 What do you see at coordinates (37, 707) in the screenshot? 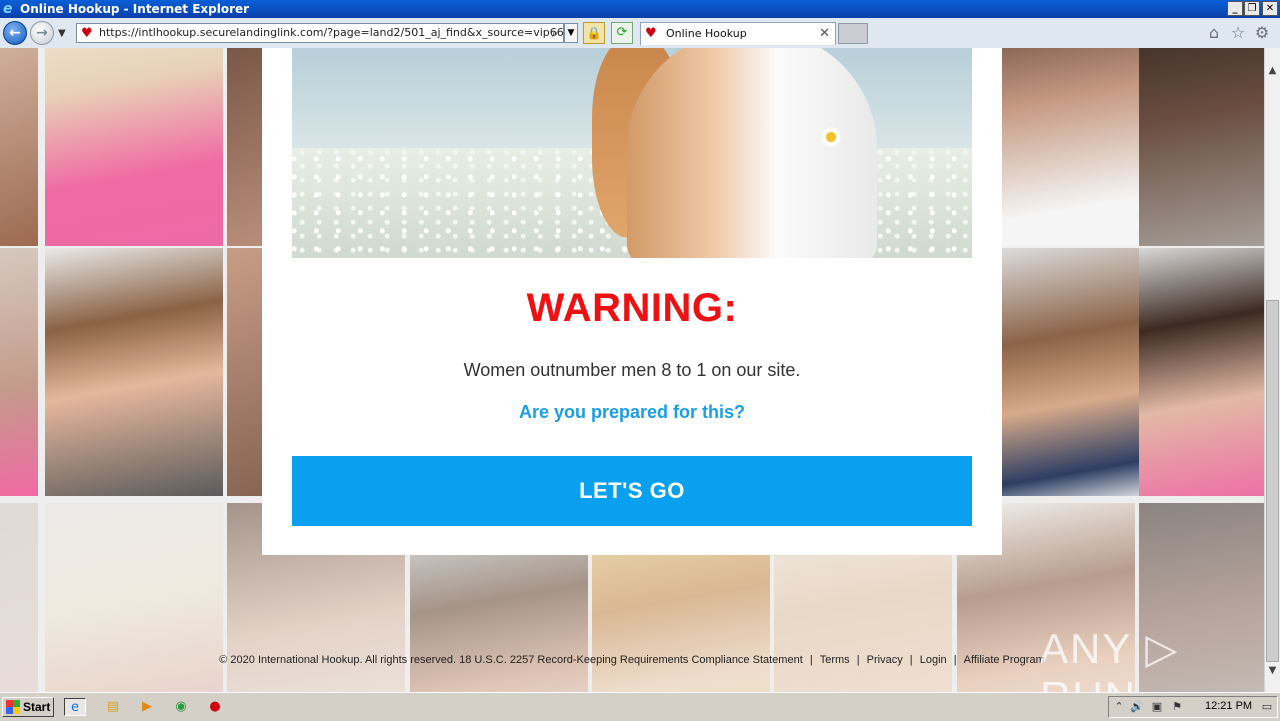
I see `start-label: Start` at bounding box center [37, 707].